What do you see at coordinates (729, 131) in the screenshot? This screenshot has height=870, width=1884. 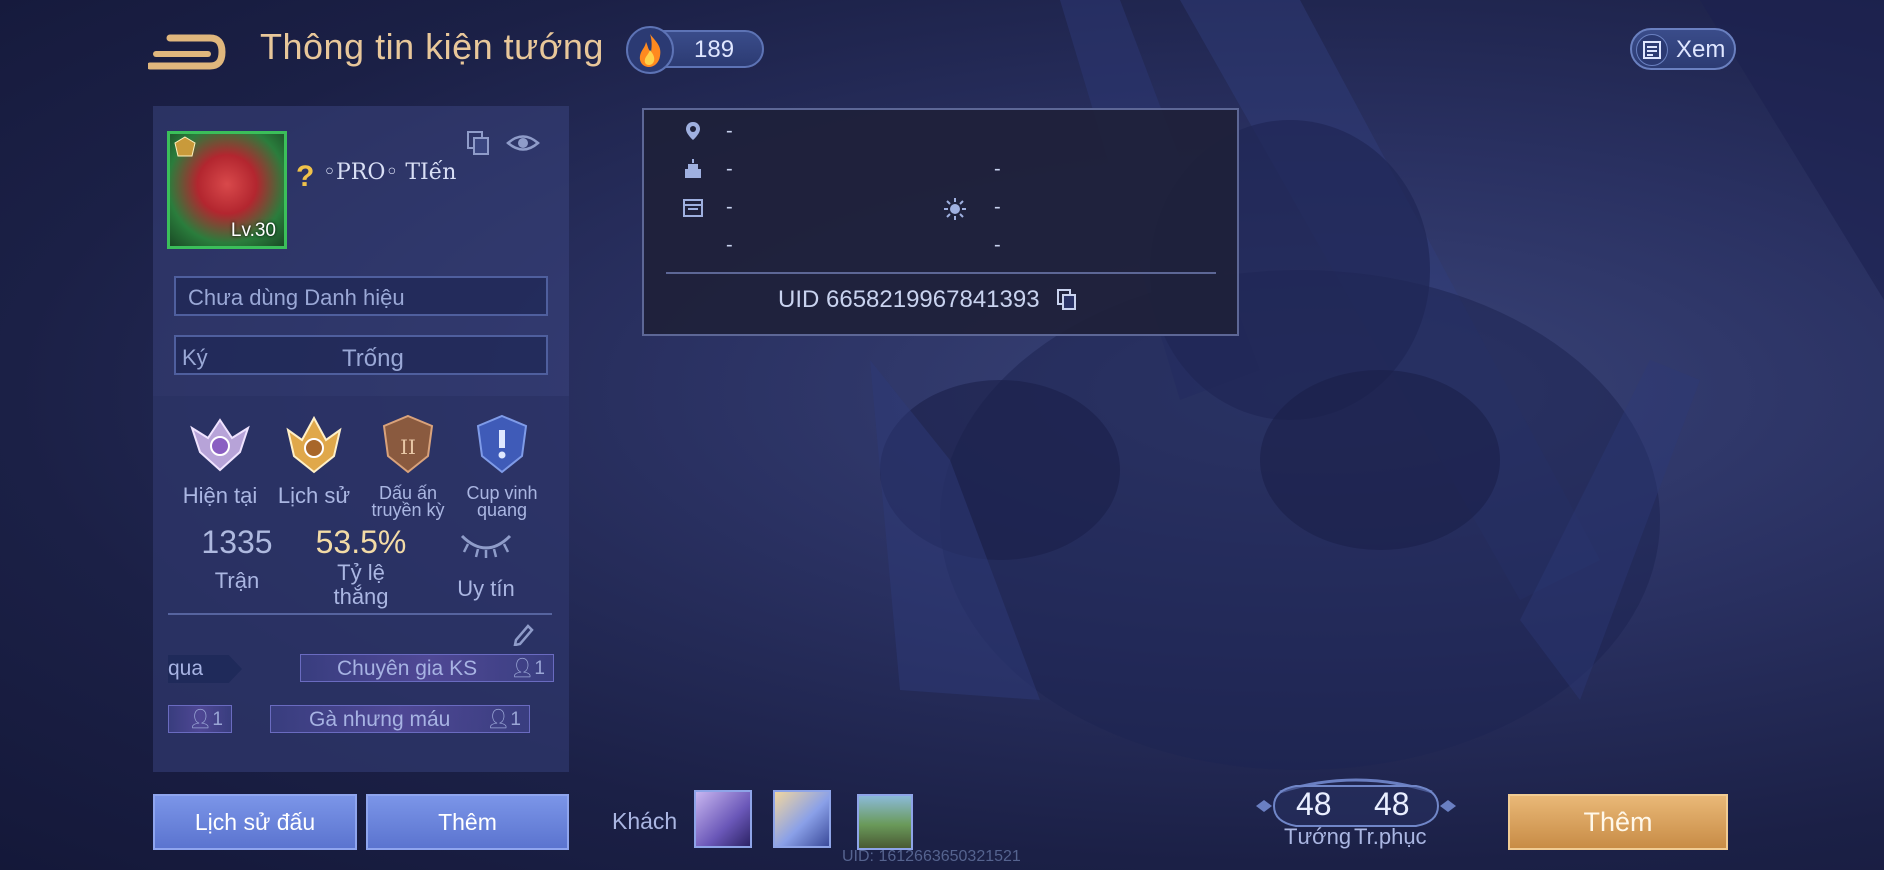 I see `location-value: -` at bounding box center [729, 131].